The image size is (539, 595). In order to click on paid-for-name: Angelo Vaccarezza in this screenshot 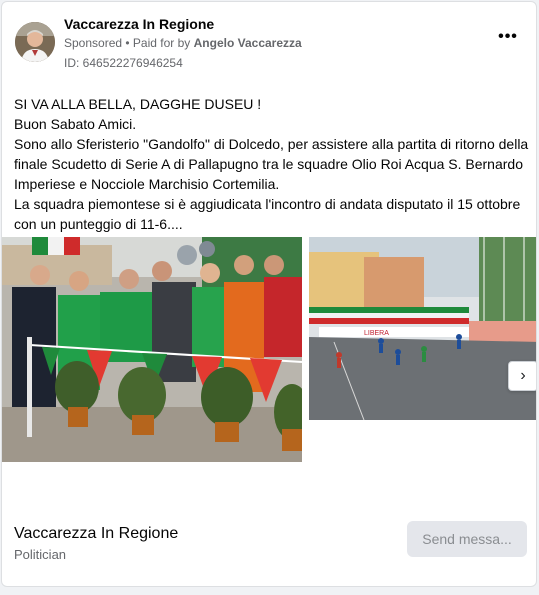, I will do `click(248, 43)`.